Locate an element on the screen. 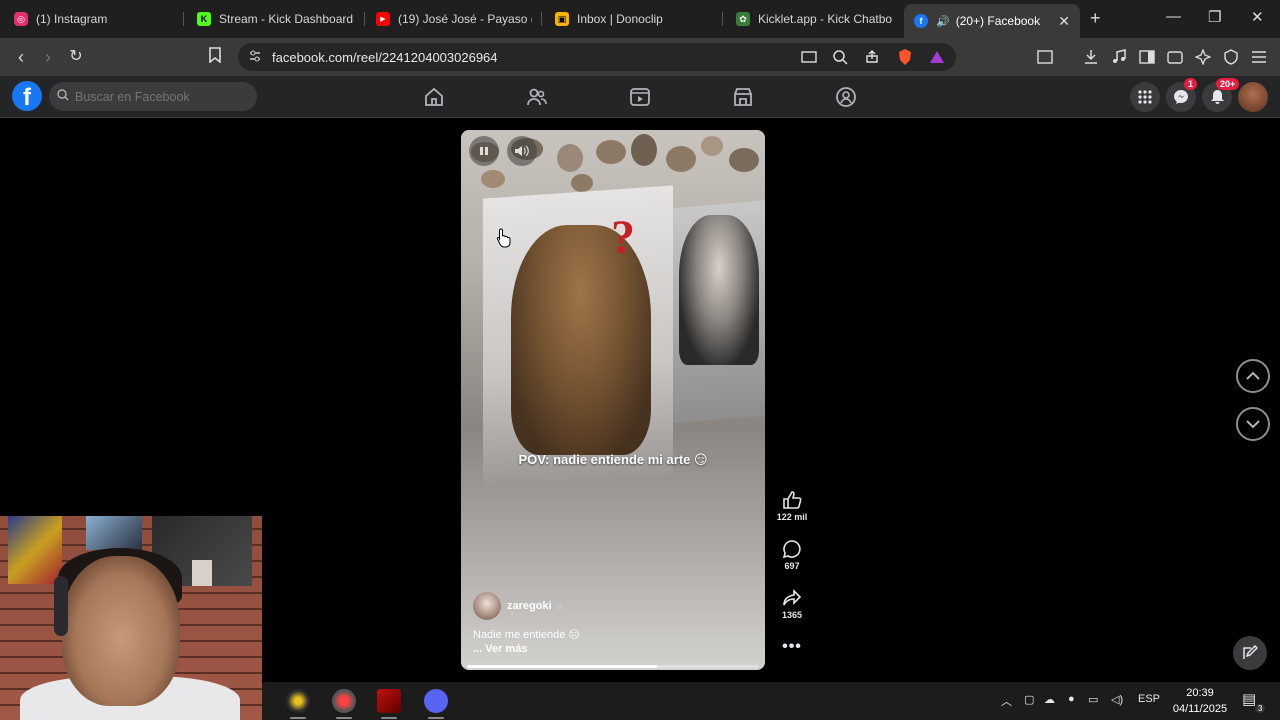  reel-author: zaregoki ⊙ is located at coordinates (518, 606).